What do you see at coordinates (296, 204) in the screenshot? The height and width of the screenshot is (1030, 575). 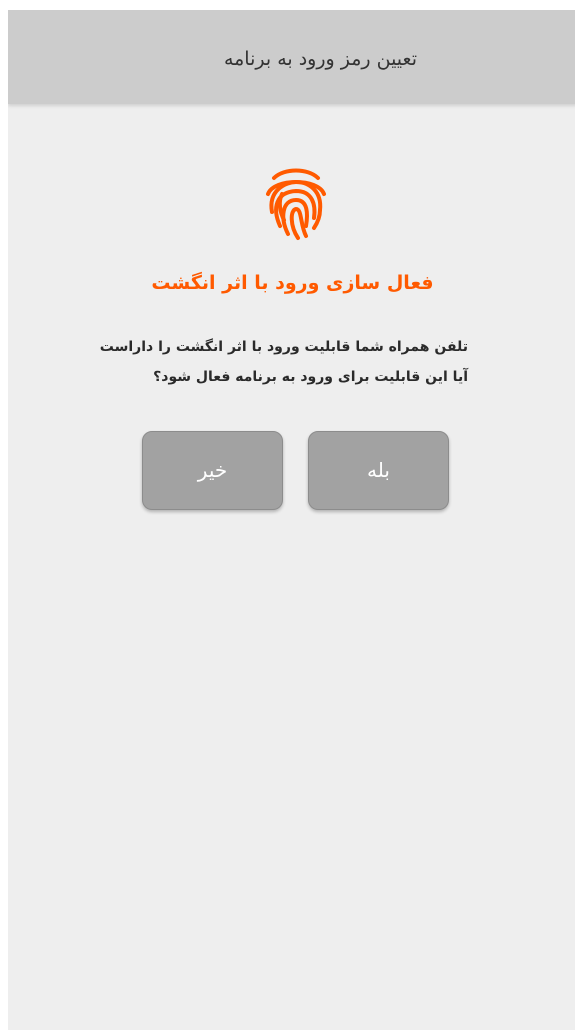 I see `fingerprint-icon` at bounding box center [296, 204].